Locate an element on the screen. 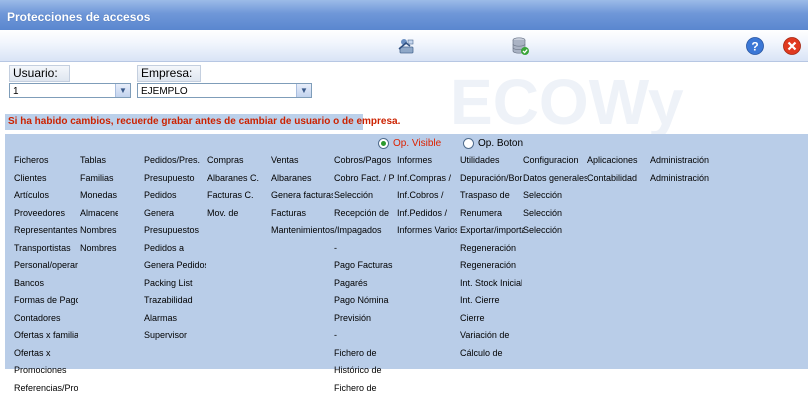 The image size is (808, 394). menu-item: Cobros/Pagos is located at coordinates (364, 160).